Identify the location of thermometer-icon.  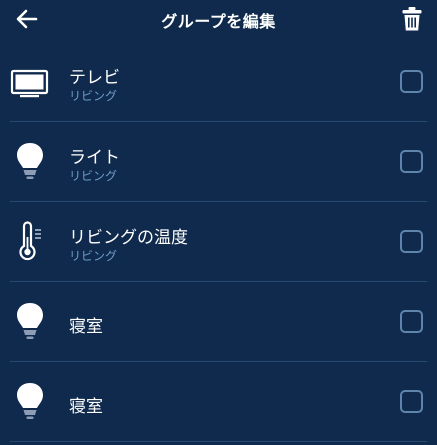
(30, 242).